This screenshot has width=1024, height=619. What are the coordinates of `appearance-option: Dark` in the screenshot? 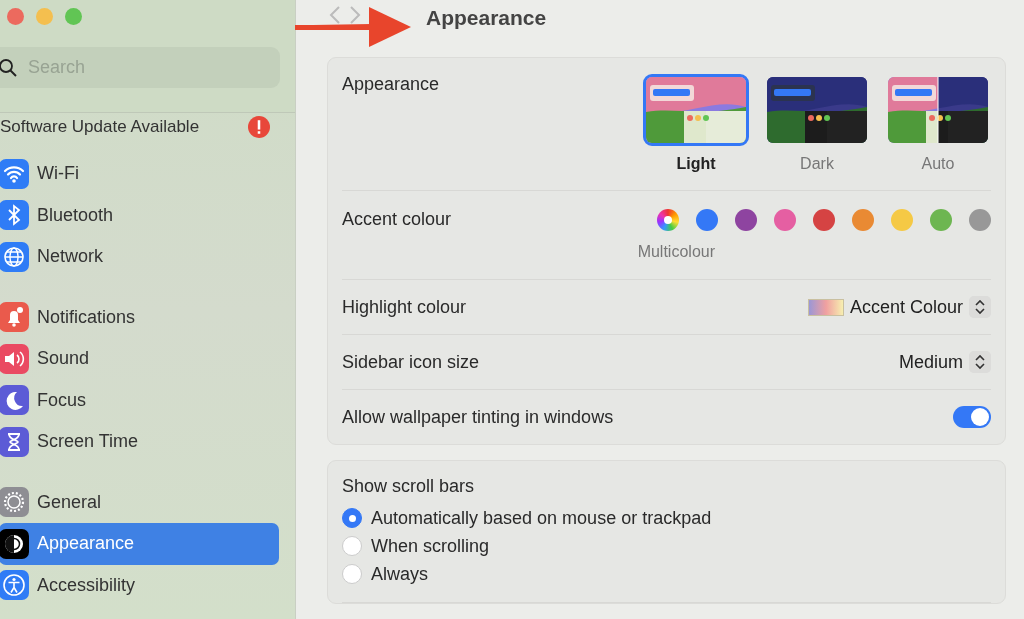 It's located at (817, 123).